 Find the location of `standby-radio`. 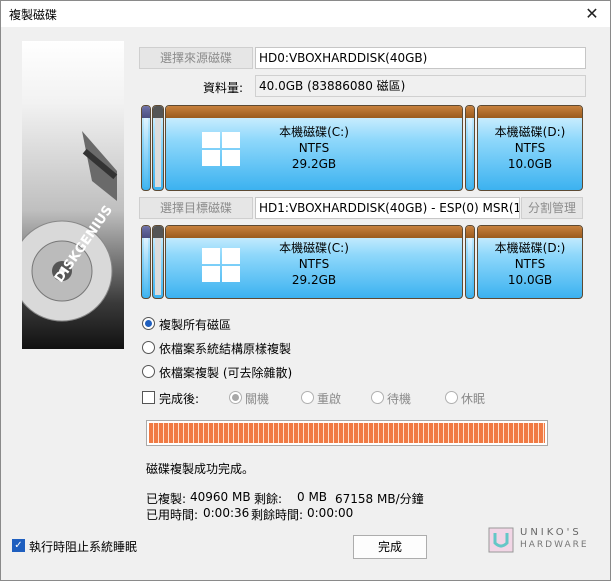

standby-radio is located at coordinates (377, 397).